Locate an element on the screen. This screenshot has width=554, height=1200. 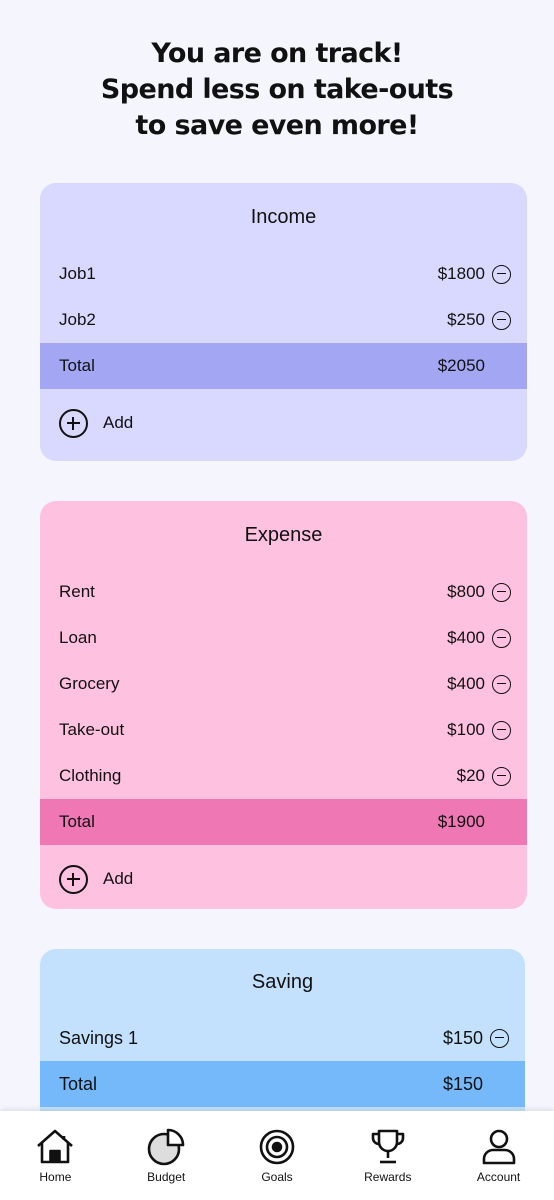
tab-account-label: Account is located at coordinates (498, 1177).